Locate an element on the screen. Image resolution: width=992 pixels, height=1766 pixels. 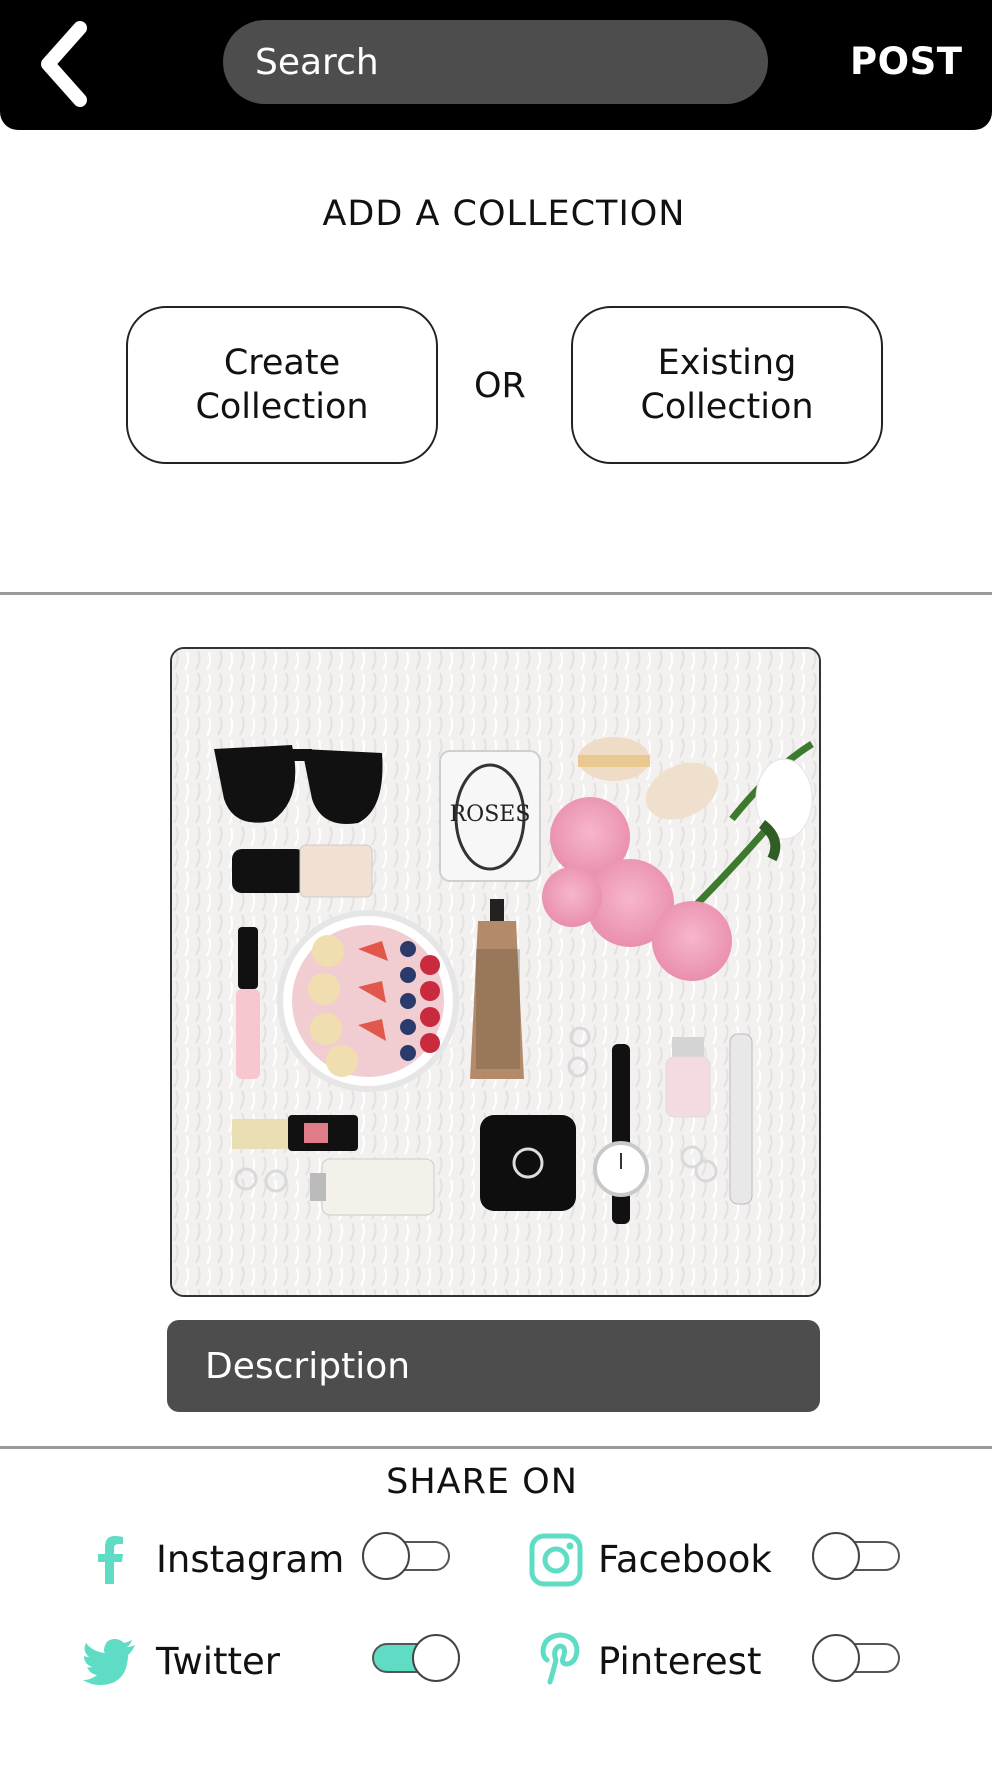
twitter-toggle is located at coordinates (416, 1658).